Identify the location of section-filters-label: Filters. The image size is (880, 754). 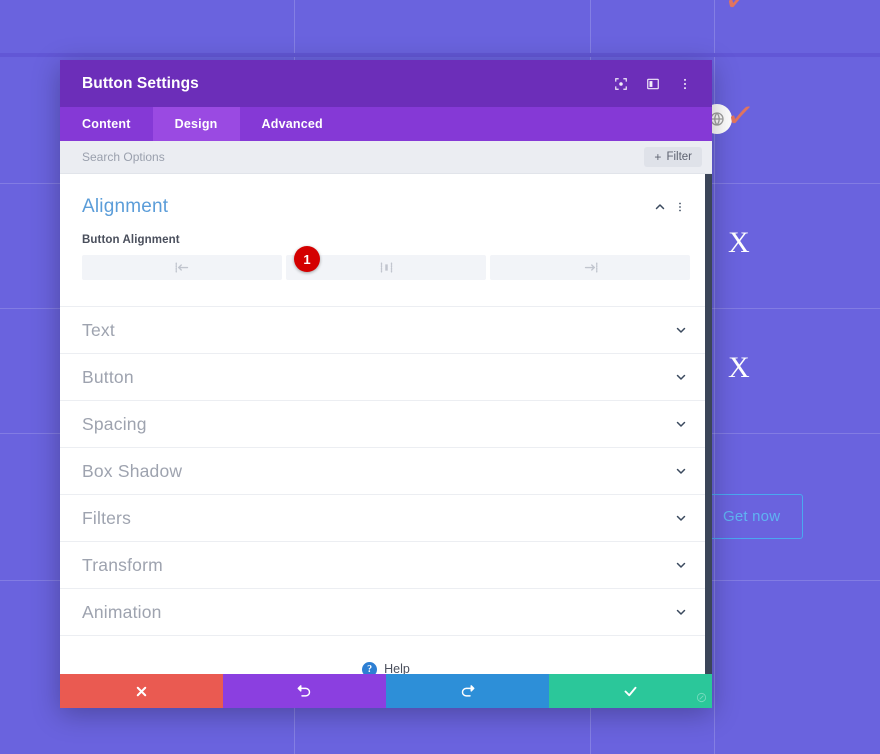
(107, 517).